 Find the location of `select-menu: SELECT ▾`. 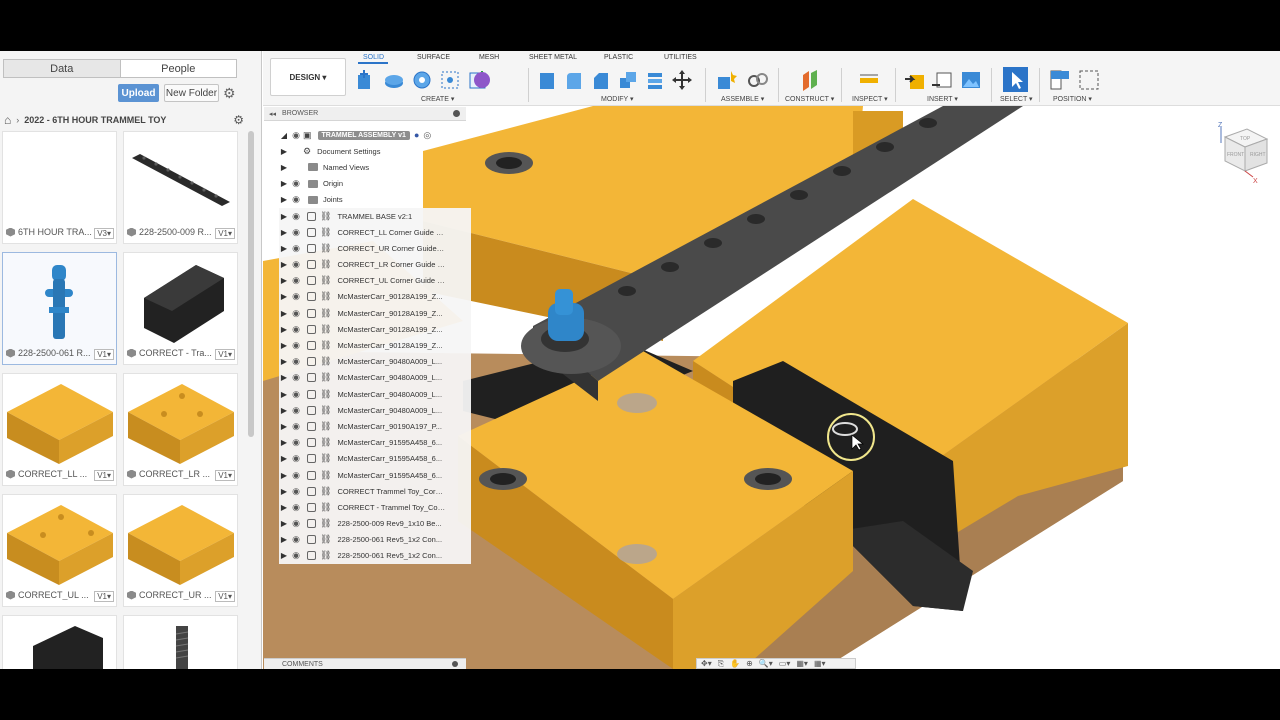

select-menu: SELECT ▾ is located at coordinates (1016, 99).